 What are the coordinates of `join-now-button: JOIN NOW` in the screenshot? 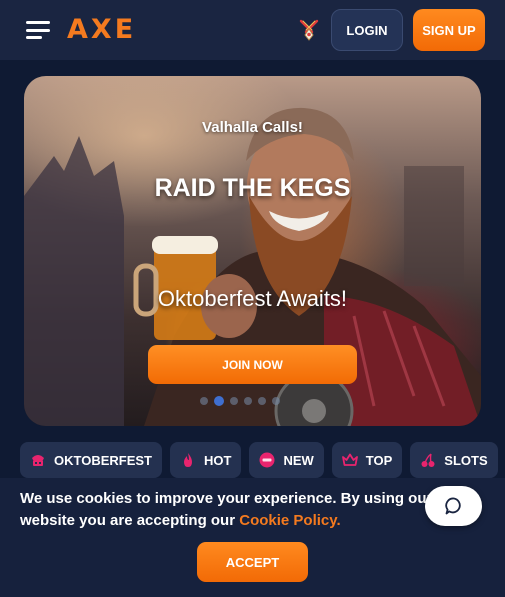 It's located at (252, 364).